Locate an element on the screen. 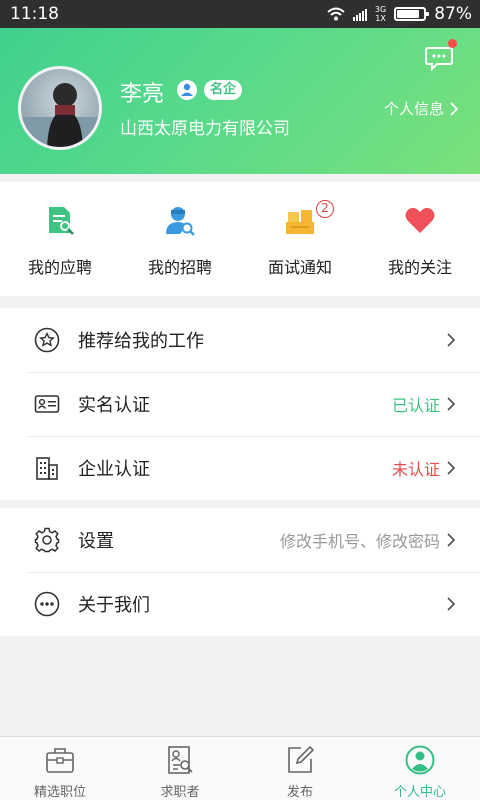  resume-search-icon is located at coordinates (180, 760).